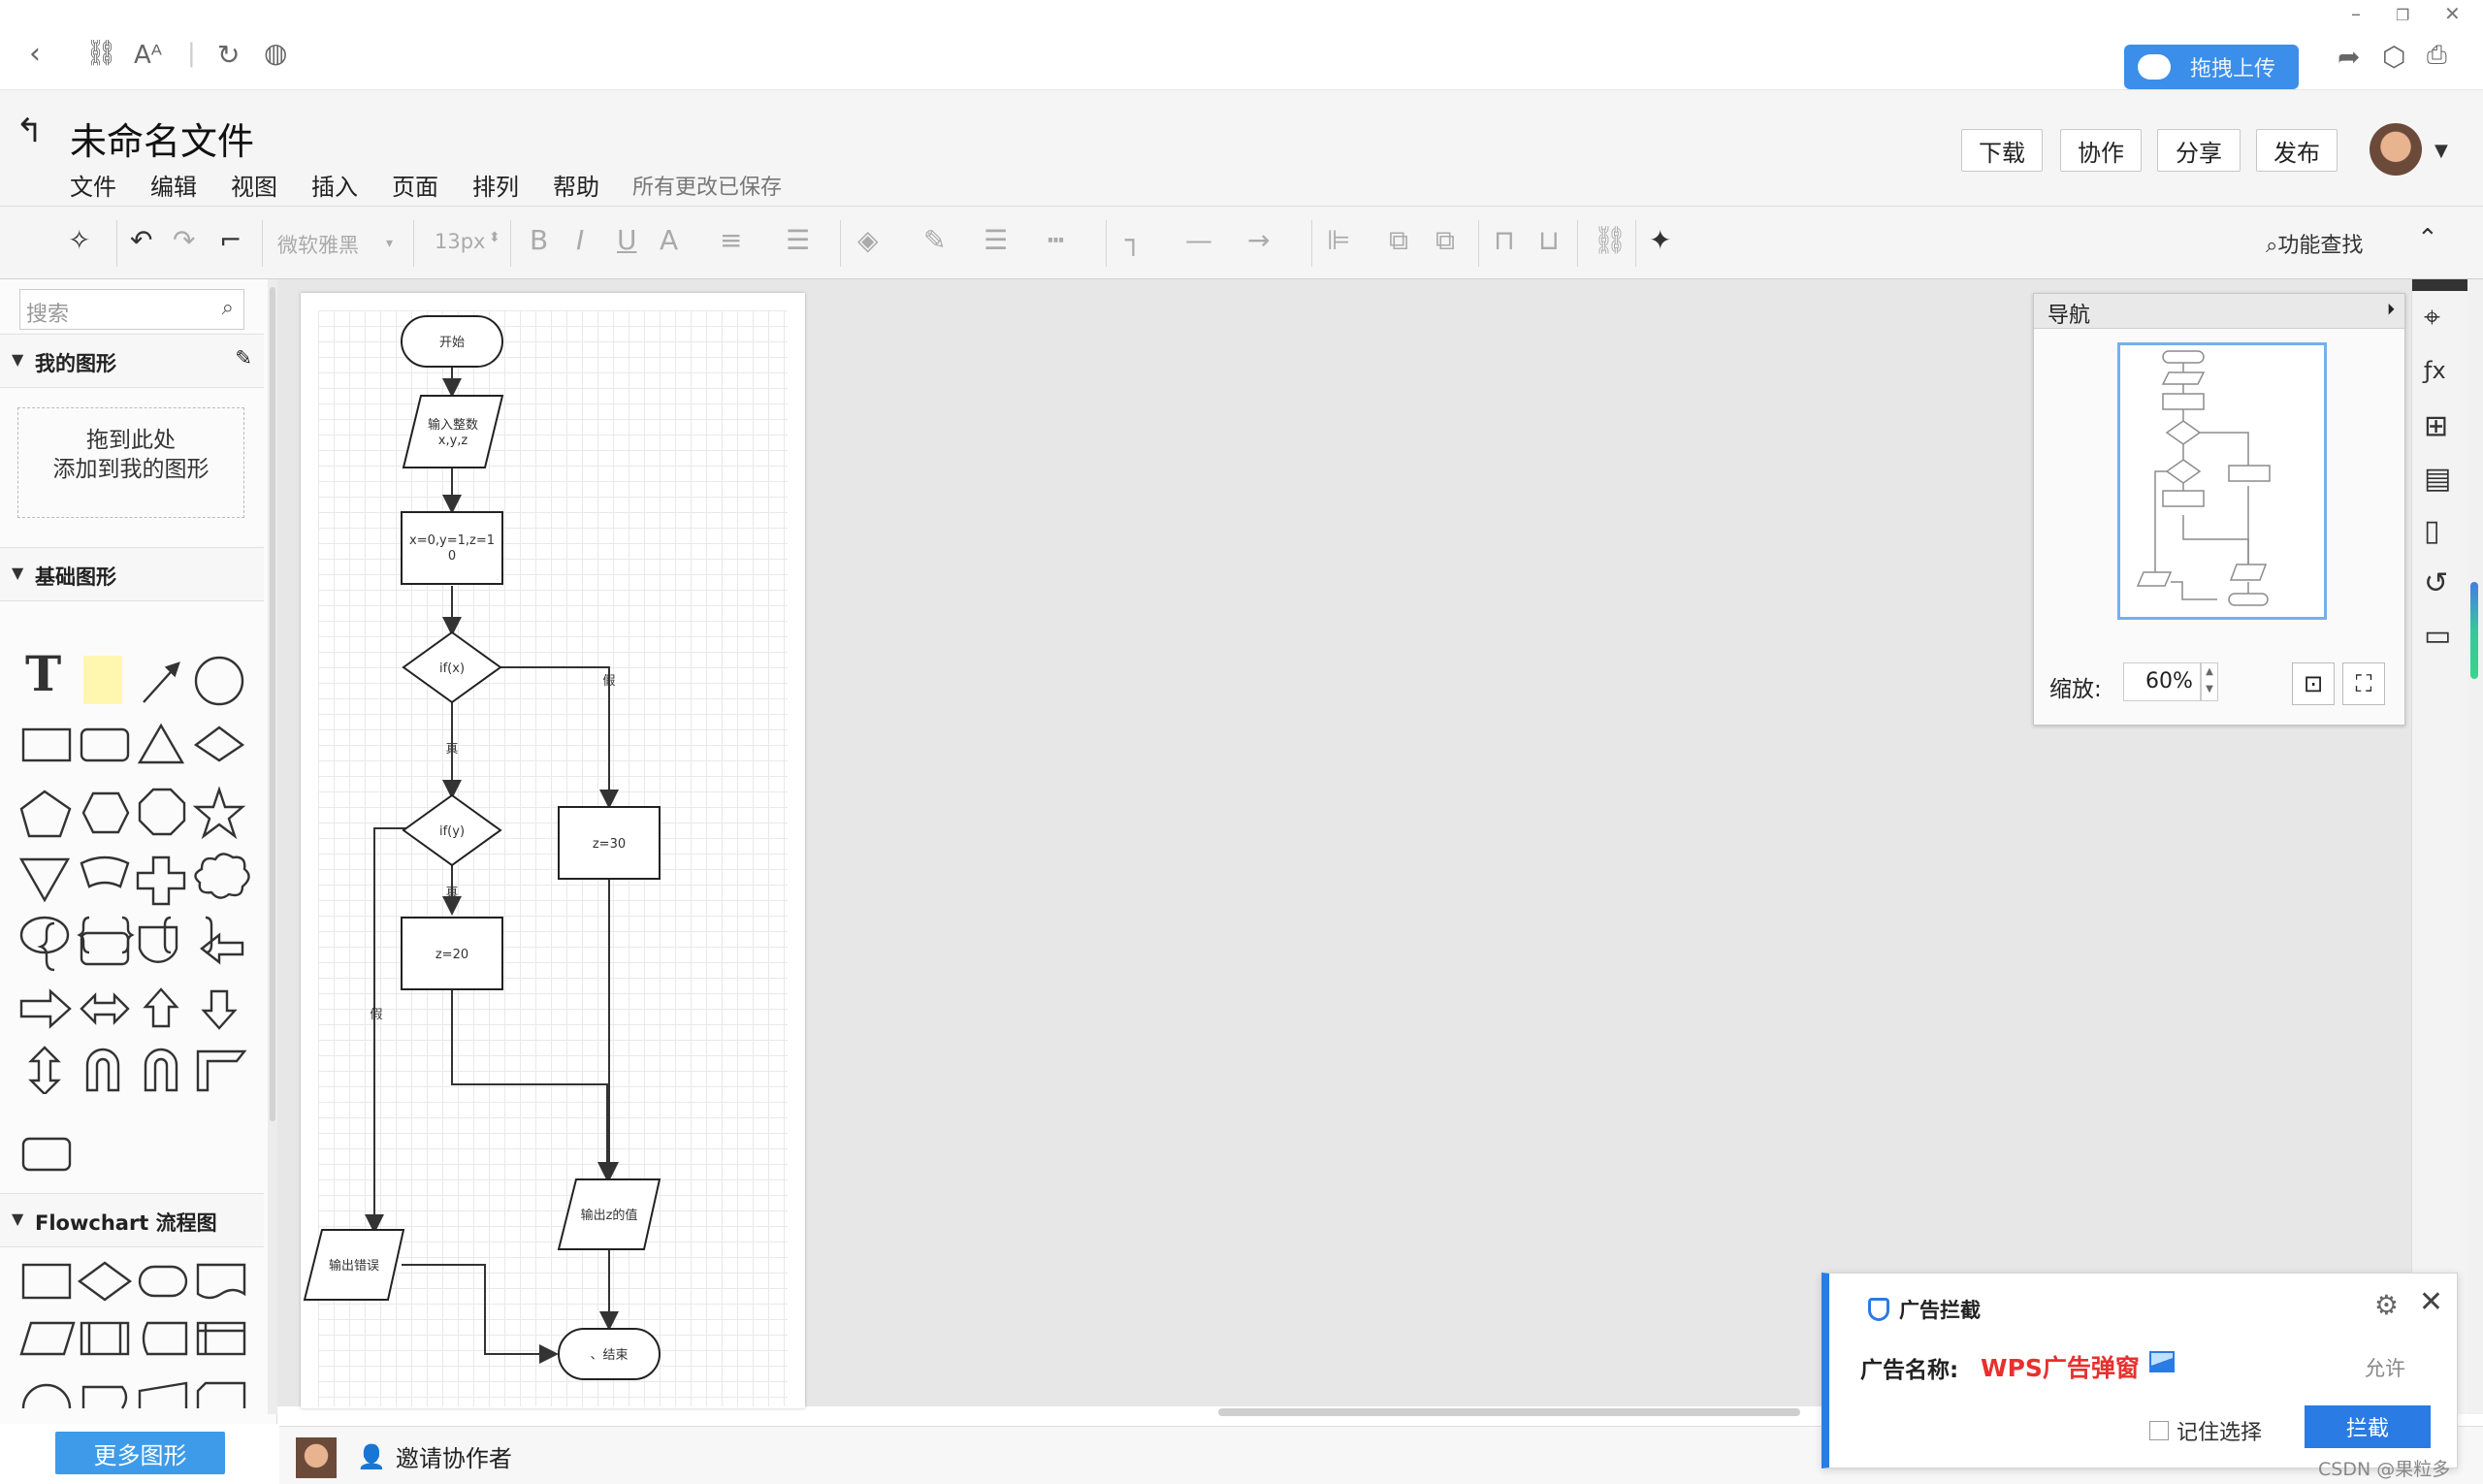 The height and width of the screenshot is (1484, 2483). I want to click on collapse-toolbar-icon: ⌃, so click(2428, 238).